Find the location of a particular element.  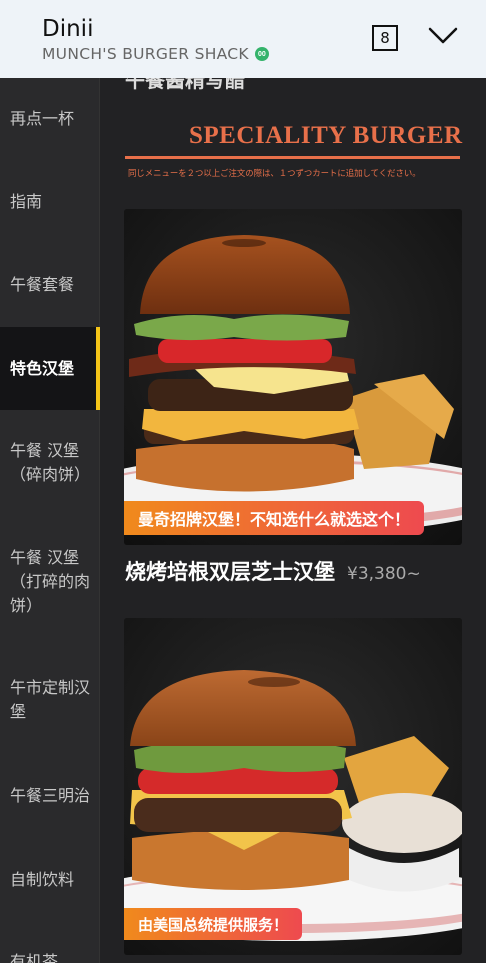

sidebar-item-organic-tea: 有机茶 is located at coordinates (50, 956).